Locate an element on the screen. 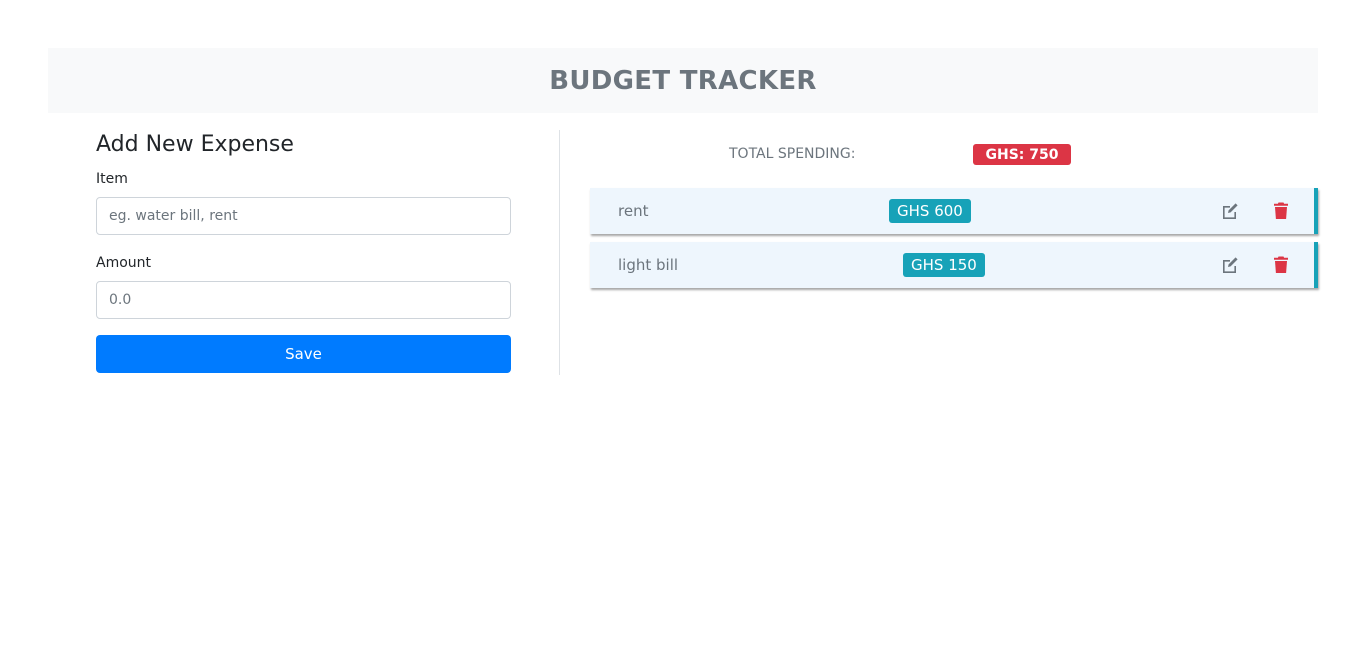 This screenshot has width=1366, height=664. expense-item: light bill GHS 150 is located at coordinates (954, 265).